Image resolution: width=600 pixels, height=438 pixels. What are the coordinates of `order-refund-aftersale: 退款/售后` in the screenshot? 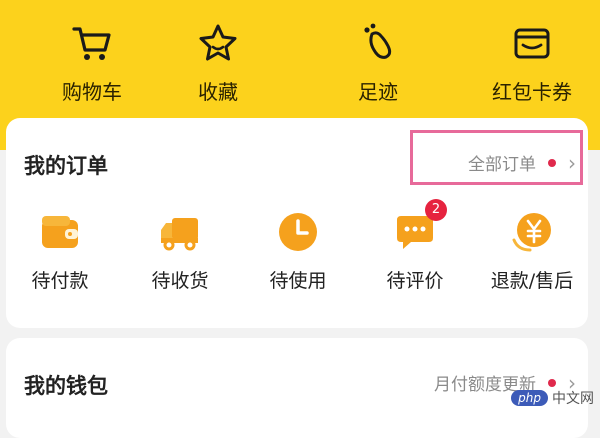 It's located at (532, 251).